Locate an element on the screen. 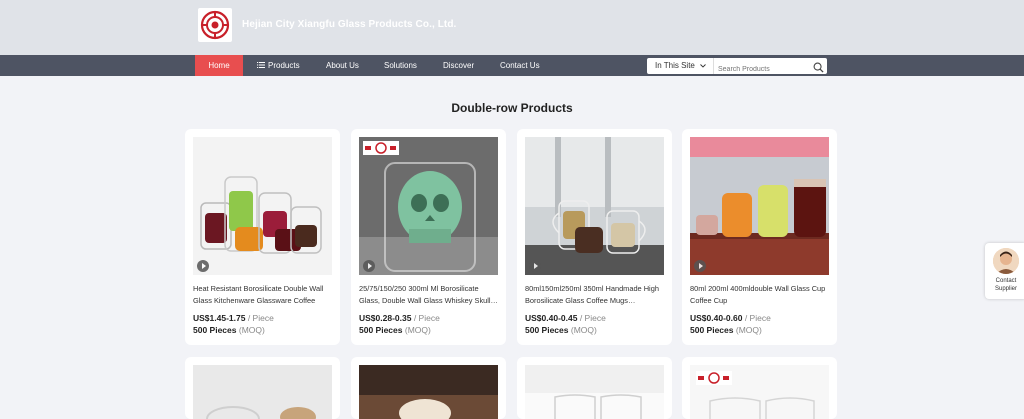 This screenshot has width=1024, height=419. avatar is located at coordinates (1006, 261).